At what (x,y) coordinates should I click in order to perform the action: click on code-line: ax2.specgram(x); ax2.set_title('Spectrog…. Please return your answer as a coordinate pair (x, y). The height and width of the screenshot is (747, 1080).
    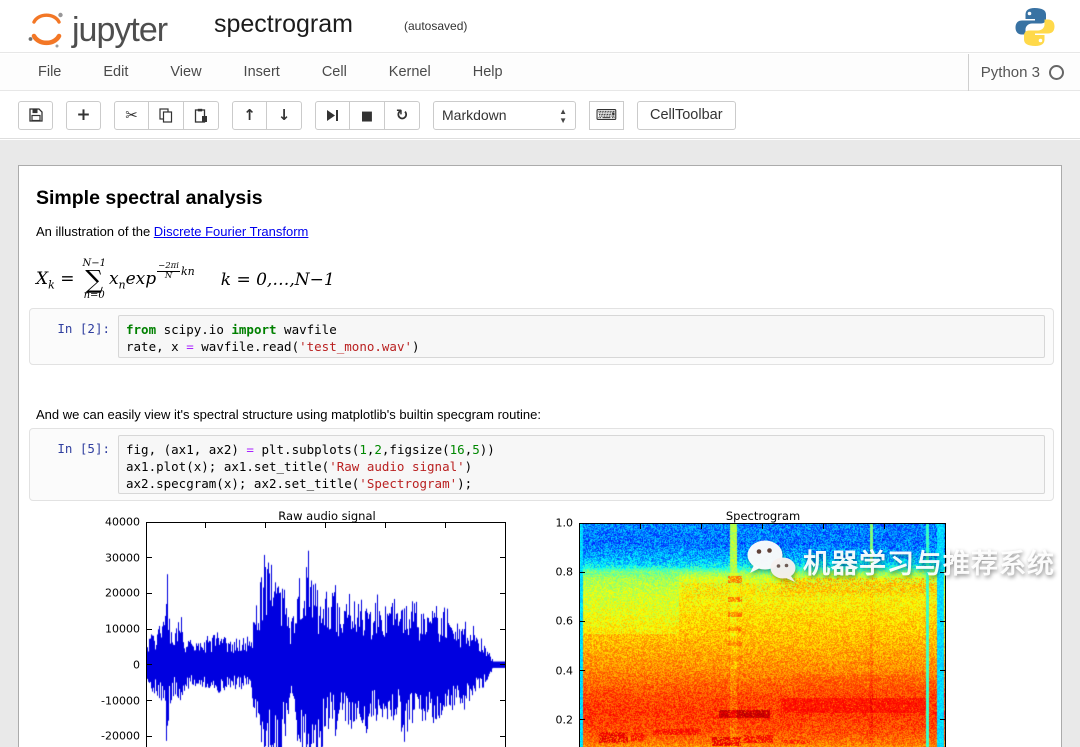
    Looking at the image, I should click on (299, 483).